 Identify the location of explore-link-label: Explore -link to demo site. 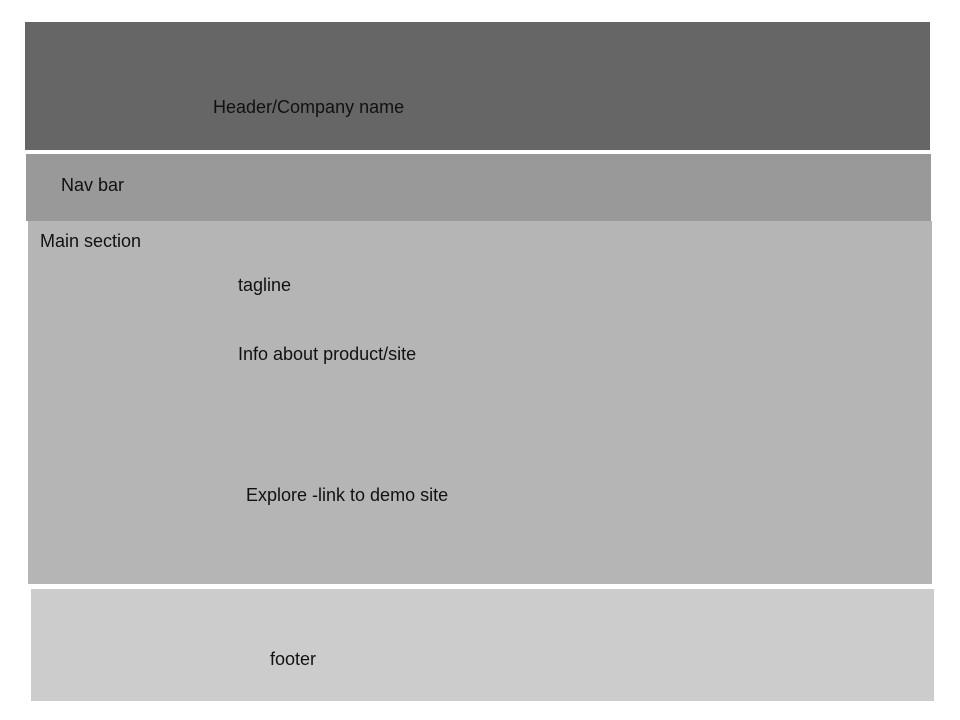
(347, 495).